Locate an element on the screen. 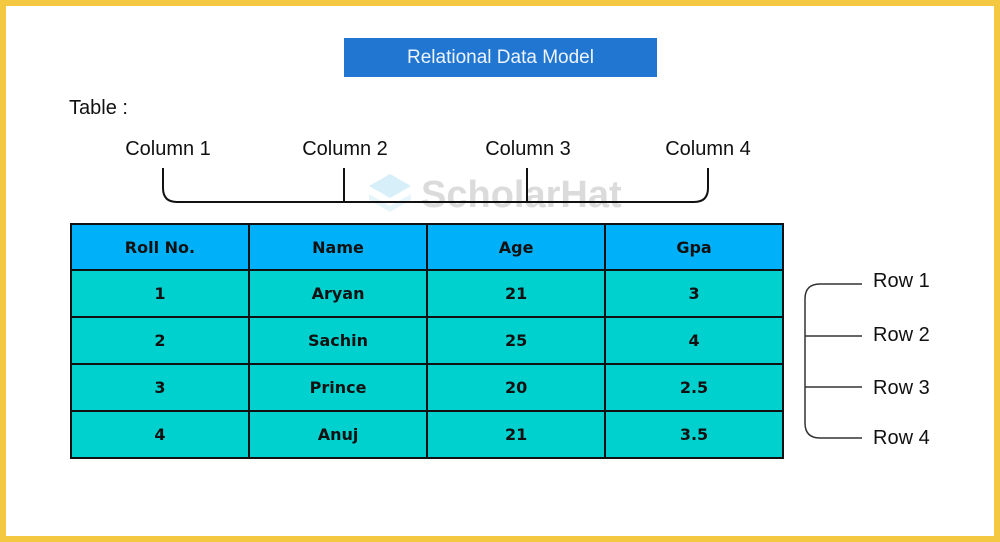 This screenshot has height=542, width=1000. header-age: Age is located at coordinates (516, 247).